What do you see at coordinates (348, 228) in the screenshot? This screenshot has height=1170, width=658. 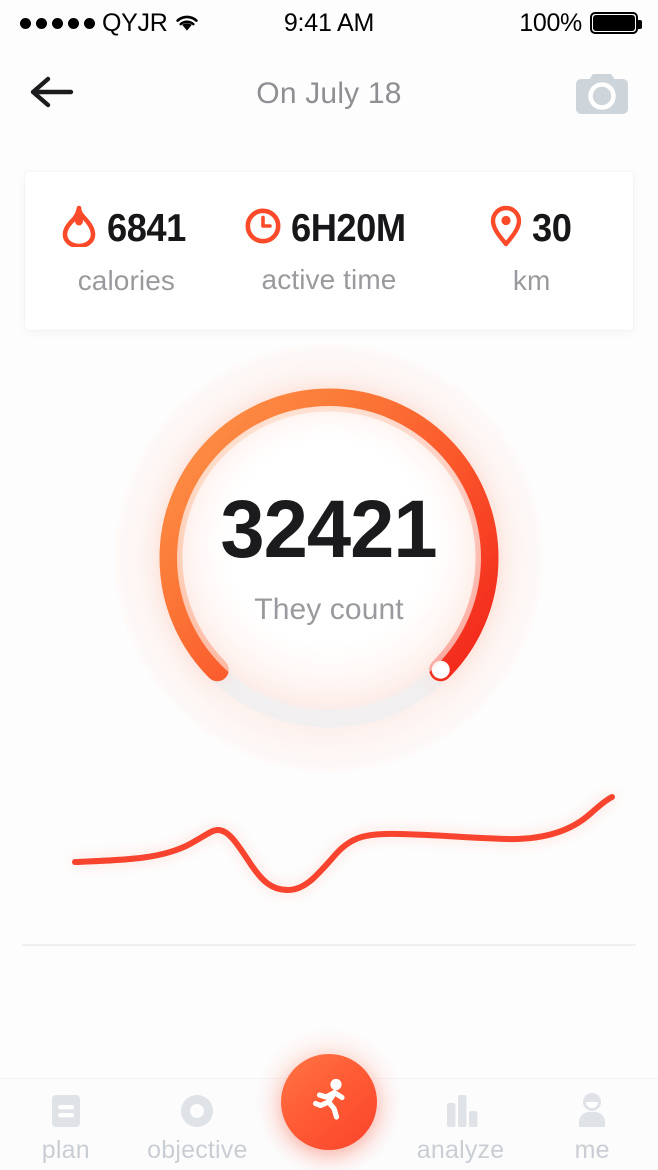 I see `stat-active-time-value: 6H20M` at bounding box center [348, 228].